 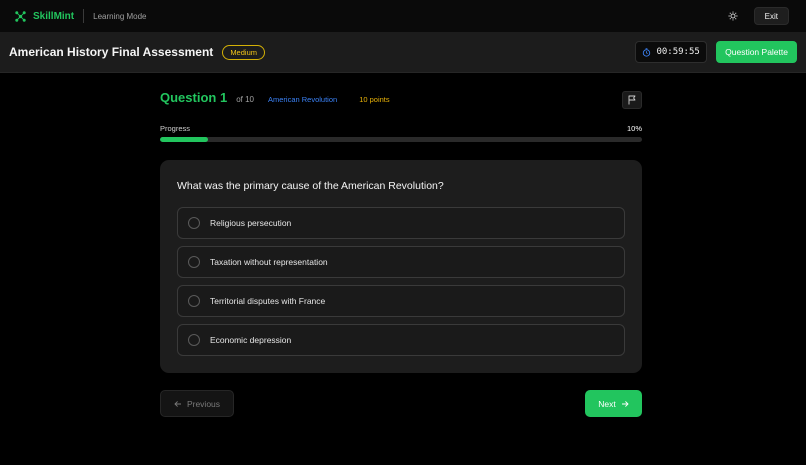 I want to click on top-nav: SkillMint Learning Mode Exit, so click(x=403, y=16).